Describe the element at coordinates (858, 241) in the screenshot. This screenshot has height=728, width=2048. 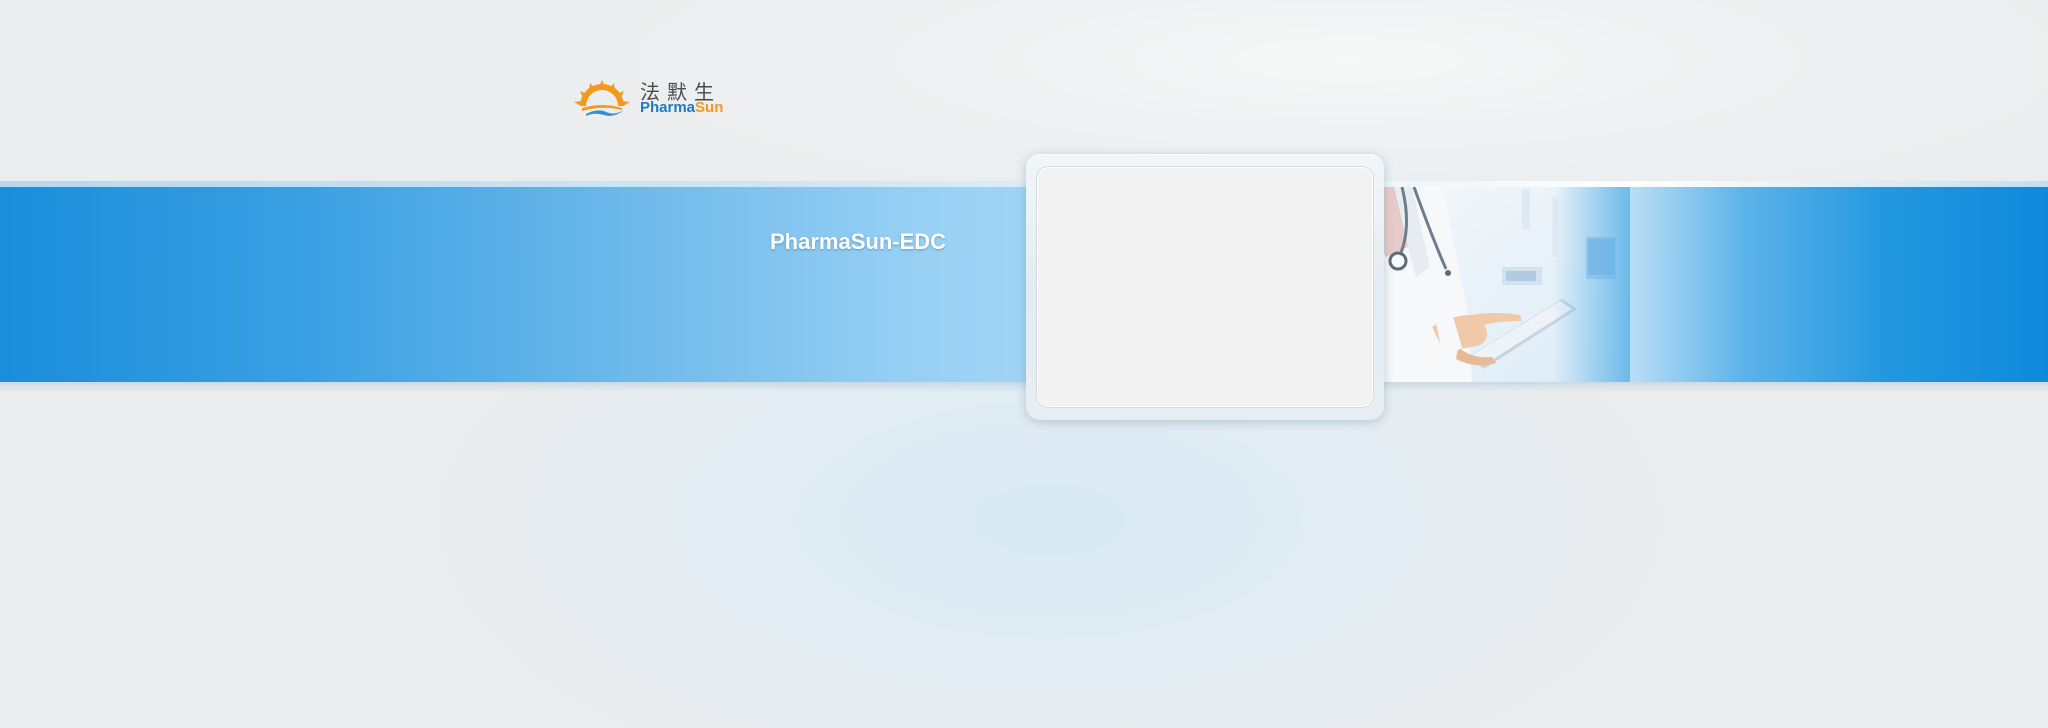
I see `system-title: PharmaSun-EDC` at that location.